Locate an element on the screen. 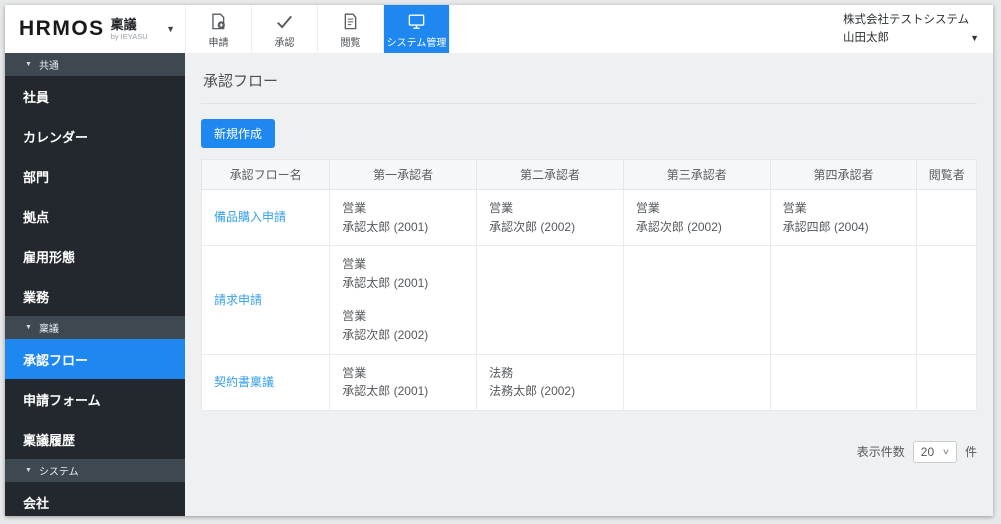  flow-name-link: 契約書稟議 is located at coordinates (244, 382).